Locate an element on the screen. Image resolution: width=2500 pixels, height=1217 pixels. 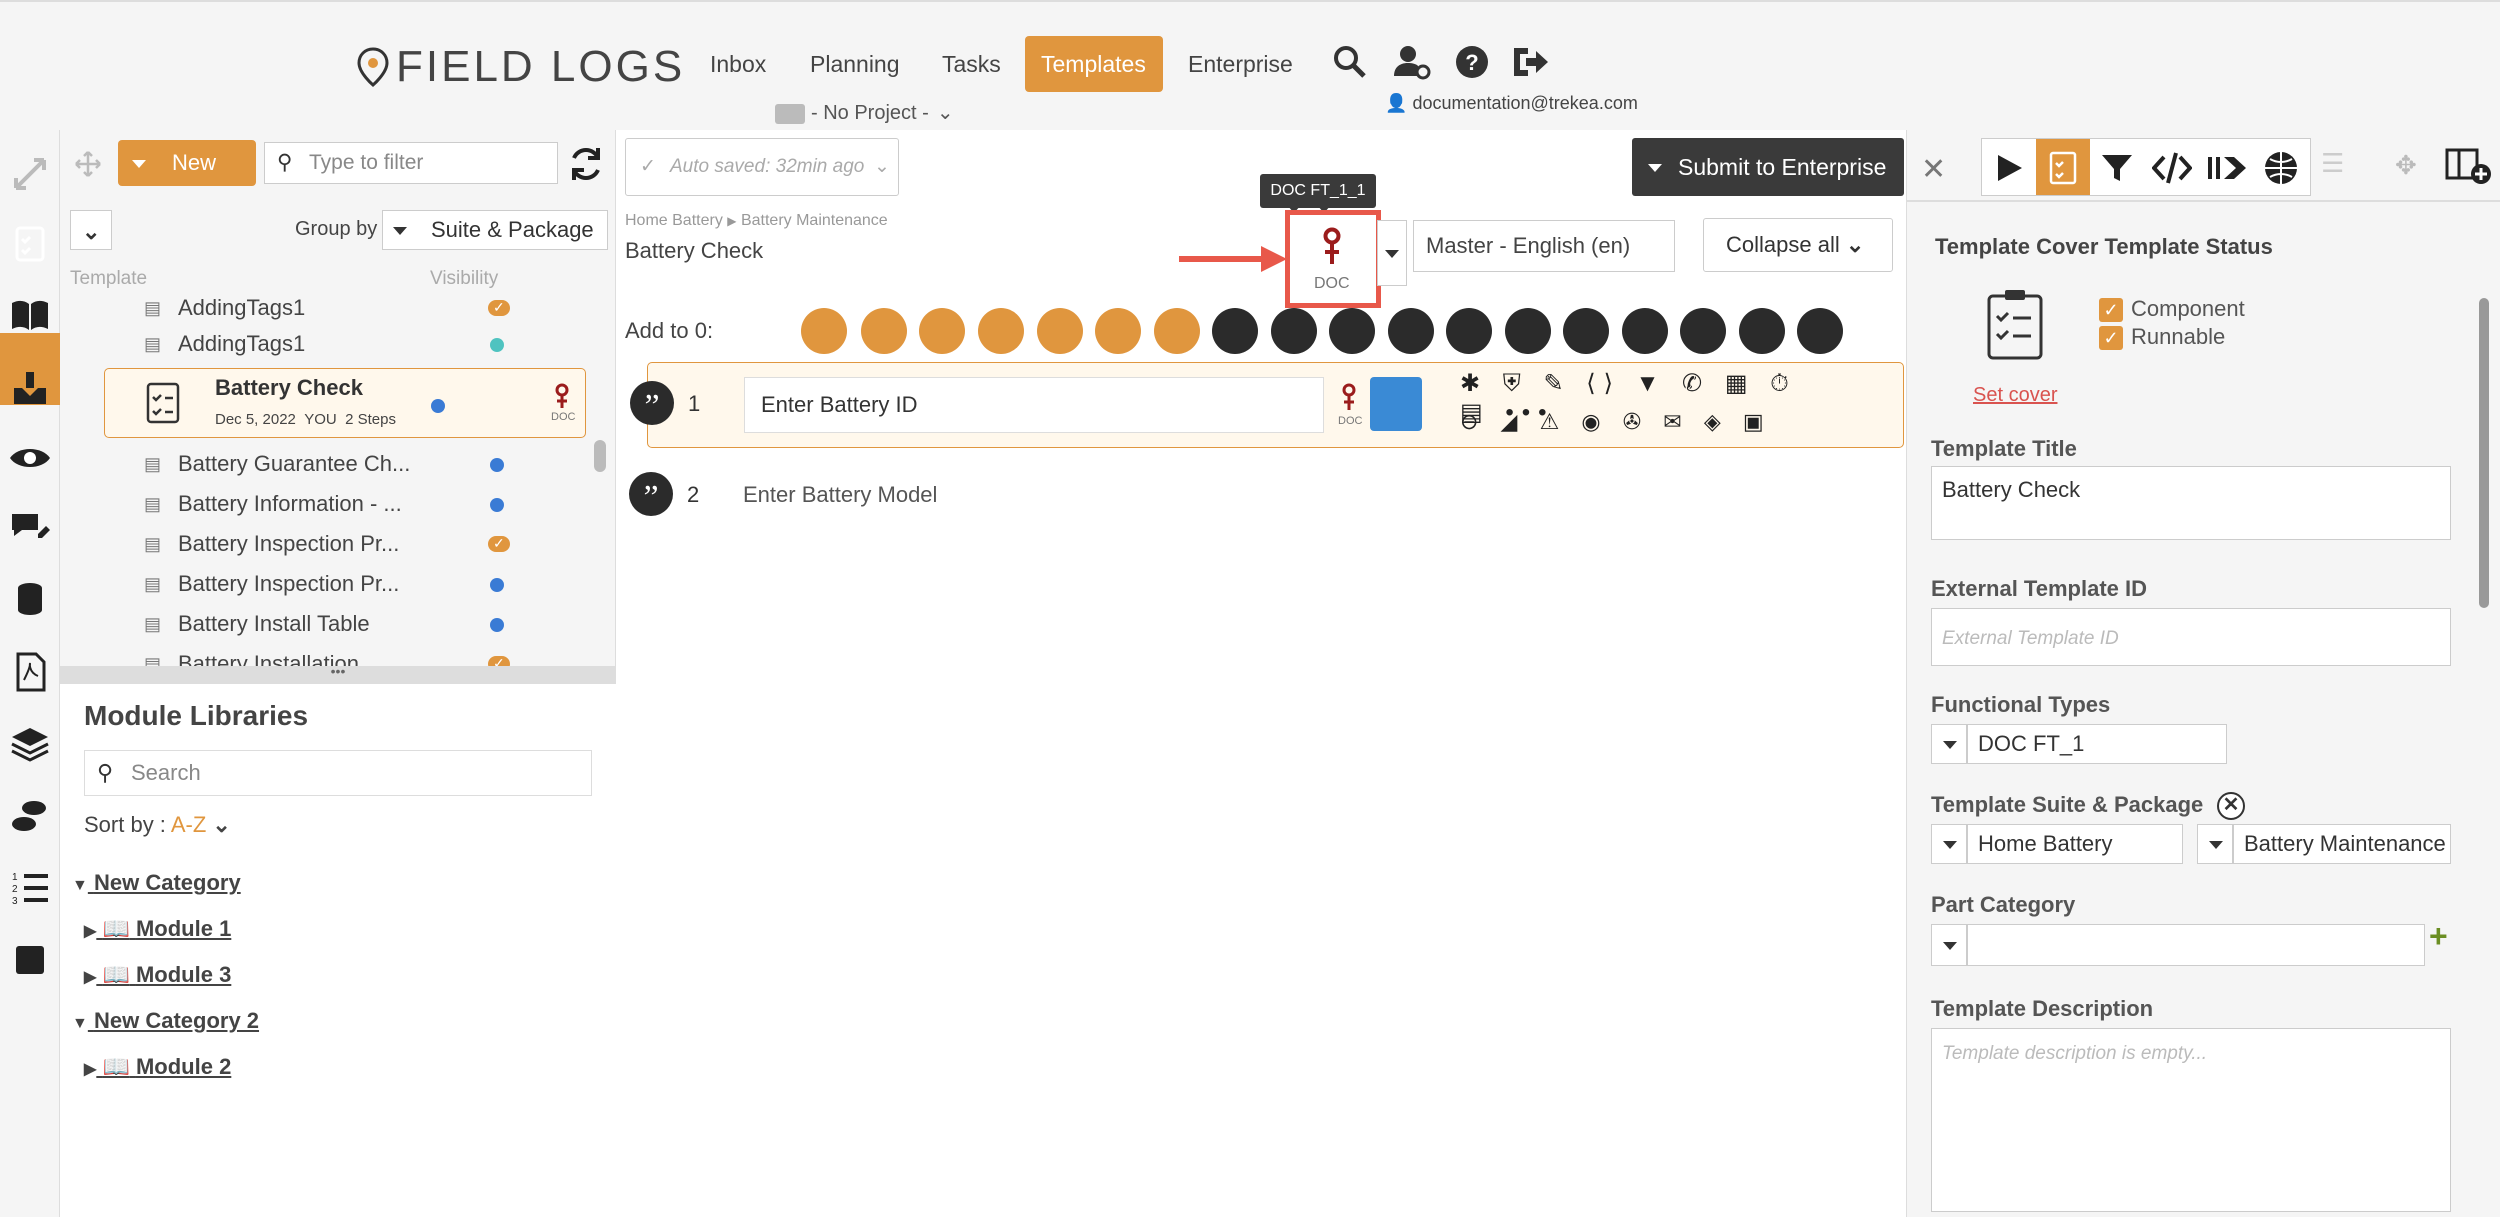
category-new-category-2: ▼ New Category 2 is located at coordinates (165, 1021).